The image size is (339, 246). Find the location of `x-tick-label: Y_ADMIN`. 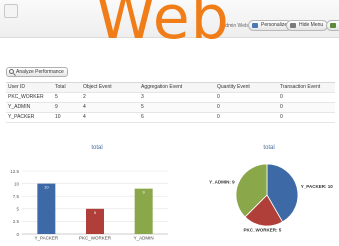

x-tick-label: Y_ADMIN is located at coordinates (144, 238).